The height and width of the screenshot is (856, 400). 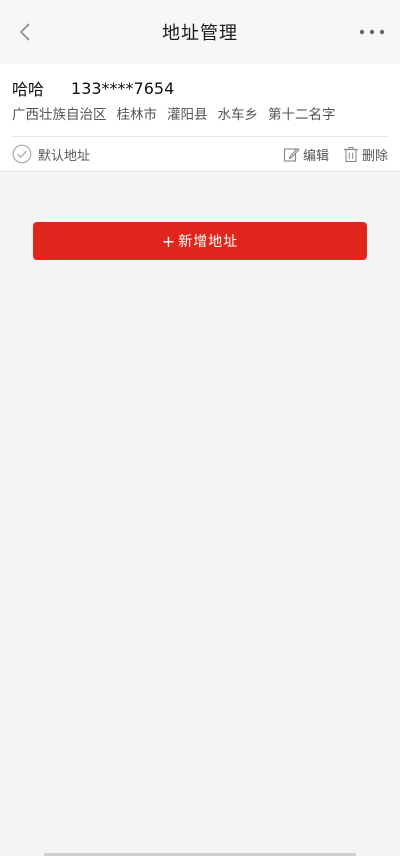 What do you see at coordinates (238, 115) in the screenshot?
I see `address-town: 水车乡` at bounding box center [238, 115].